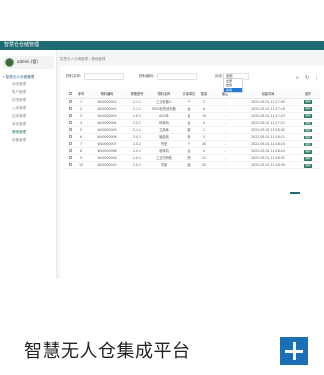  Describe the element at coordinates (164, 144) in the screenshot. I see `table-cell: 托盘` at that location.